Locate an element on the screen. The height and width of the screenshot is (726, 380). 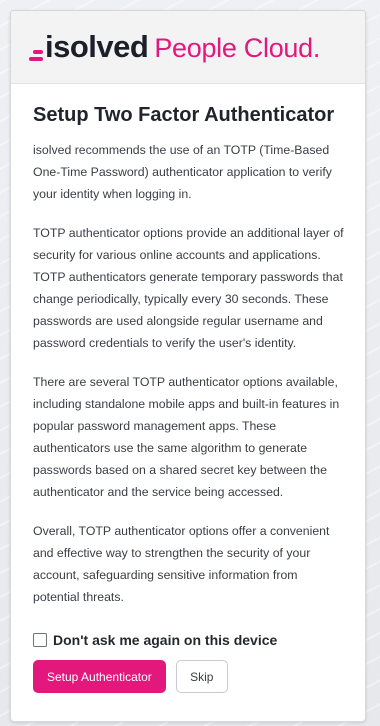
dont-ask-again-checkbox is located at coordinates (40, 640).